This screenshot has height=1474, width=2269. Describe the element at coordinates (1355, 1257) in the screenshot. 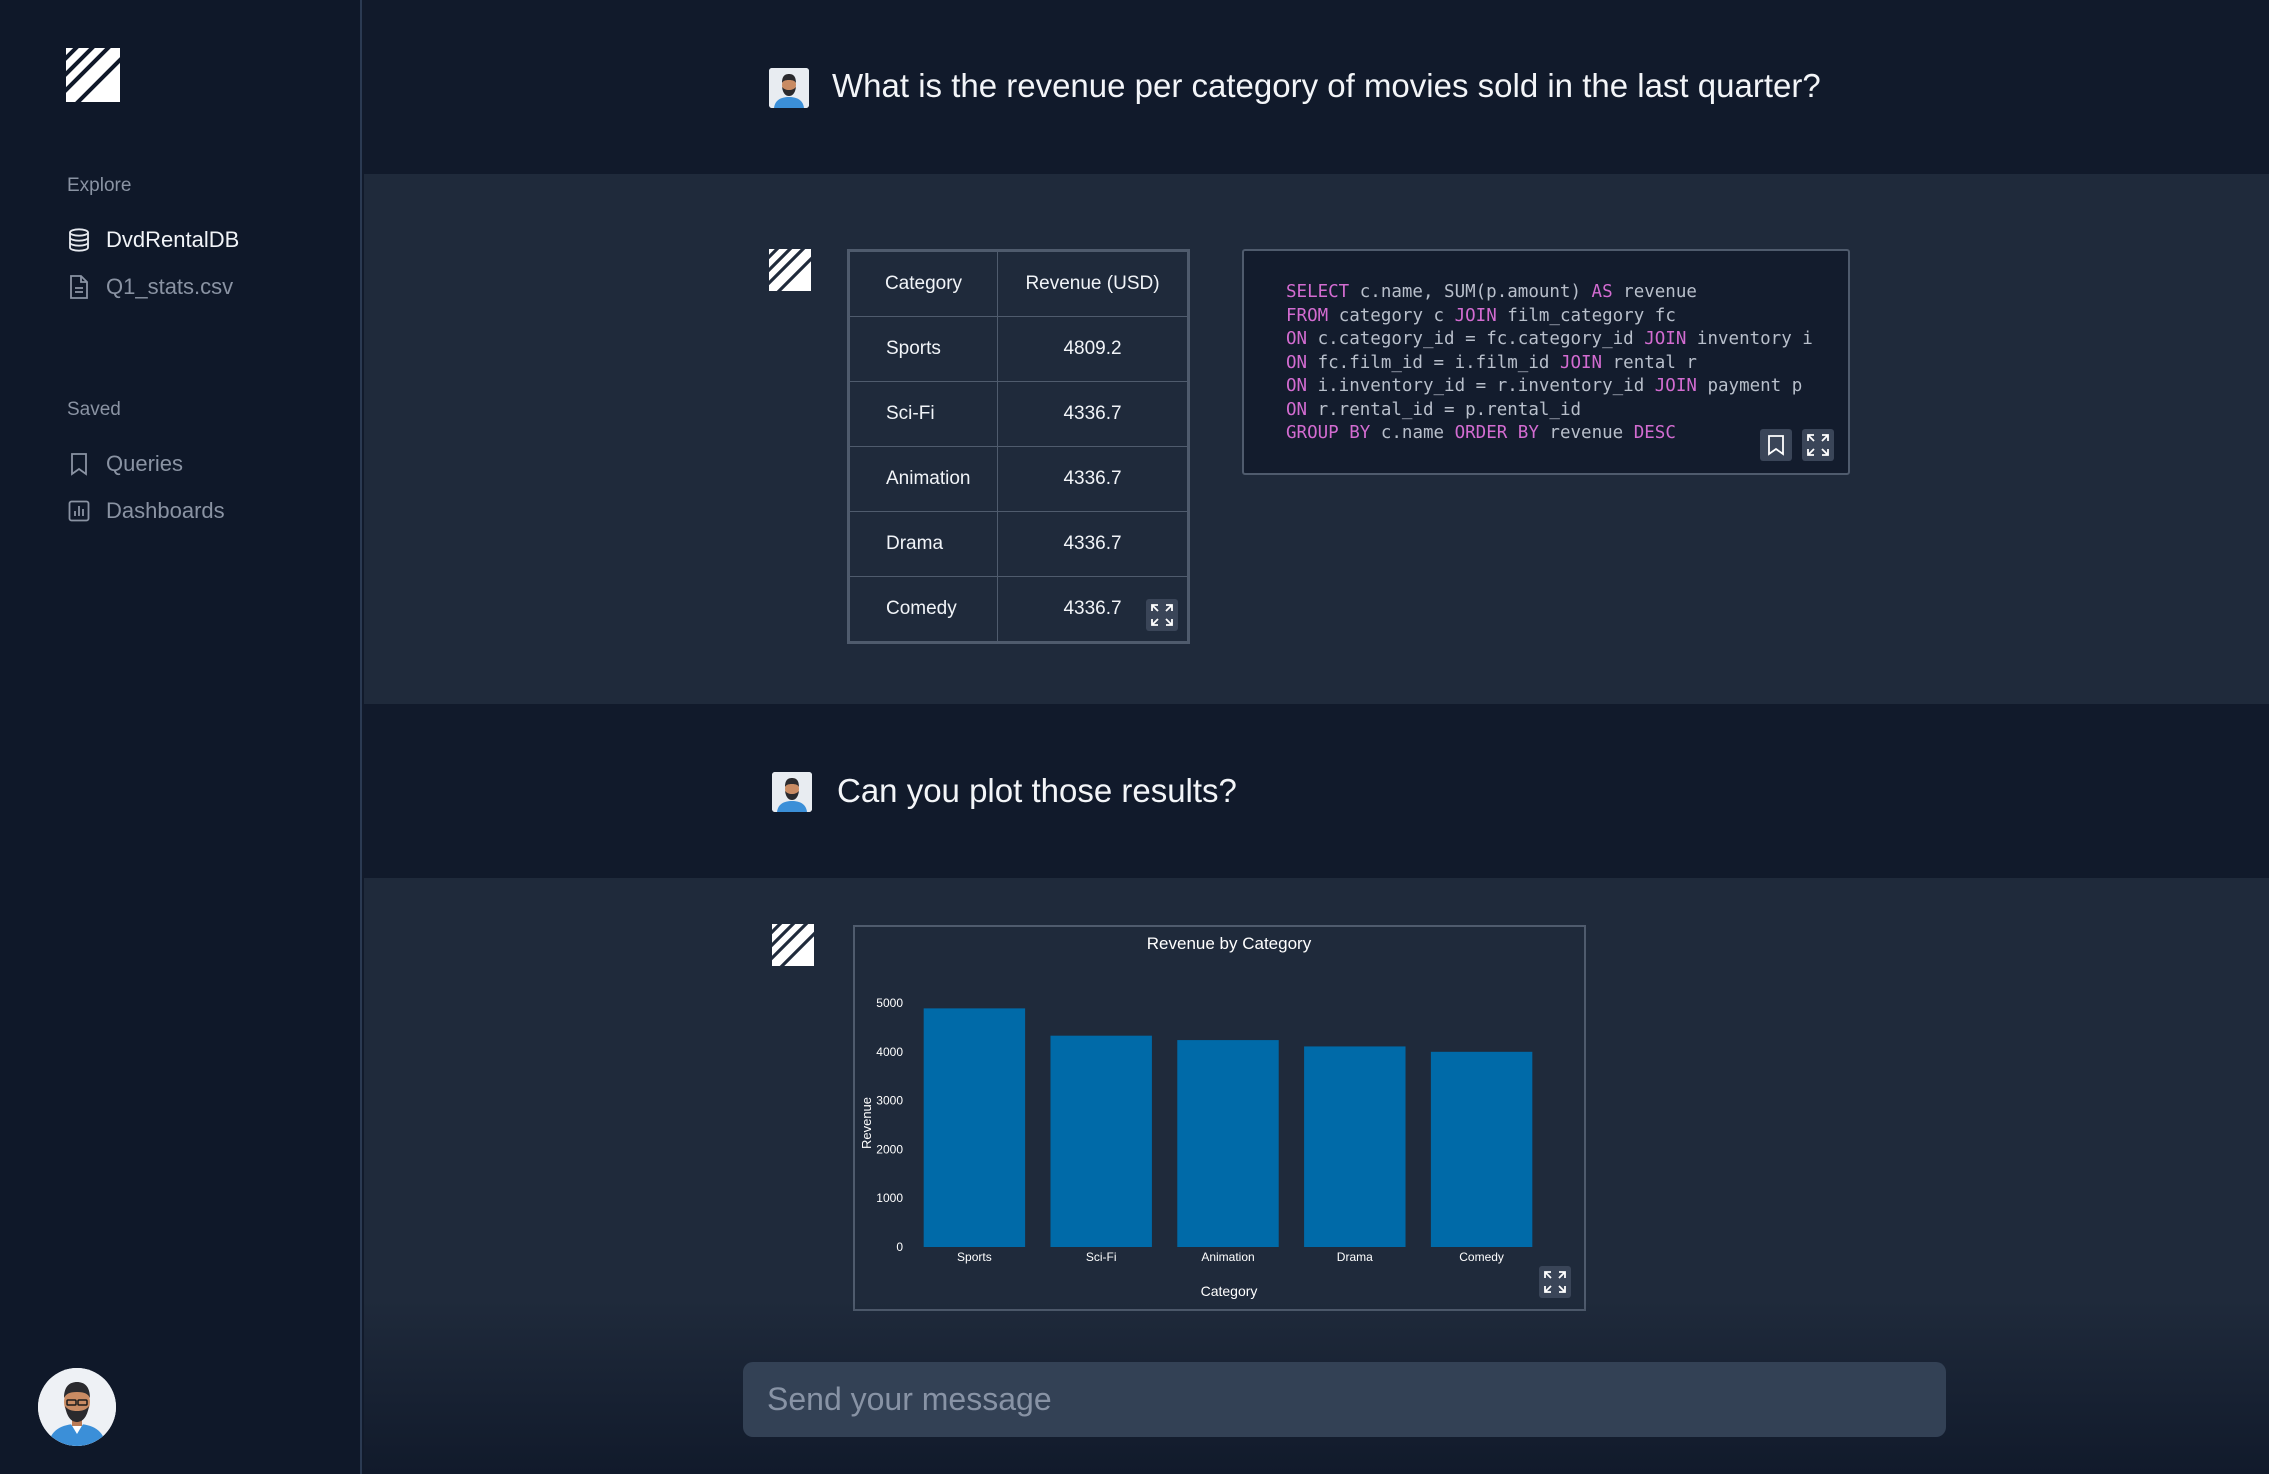

I see `x-tick-label: Drama` at that location.